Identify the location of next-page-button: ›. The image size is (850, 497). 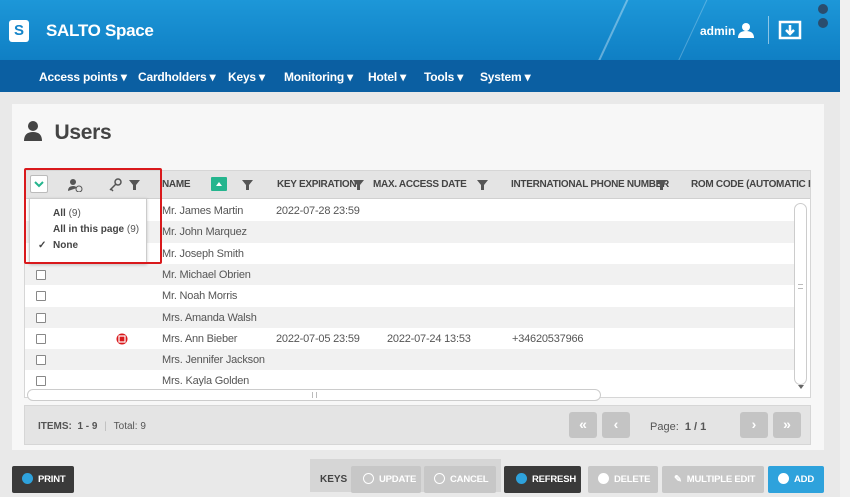
(754, 425).